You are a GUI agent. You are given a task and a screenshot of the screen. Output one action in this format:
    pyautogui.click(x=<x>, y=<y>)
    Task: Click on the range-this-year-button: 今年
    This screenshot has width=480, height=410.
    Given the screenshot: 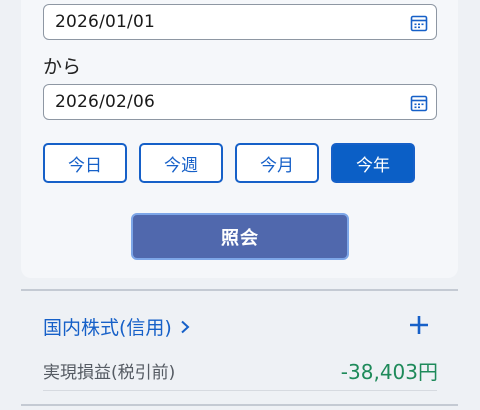 What is the action you would take?
    pyautogui.click(x=373, y=163)
    